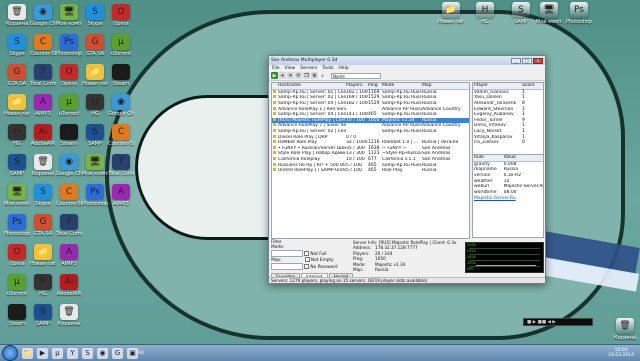  I want to click on search-input: Name, so click(356, 75).